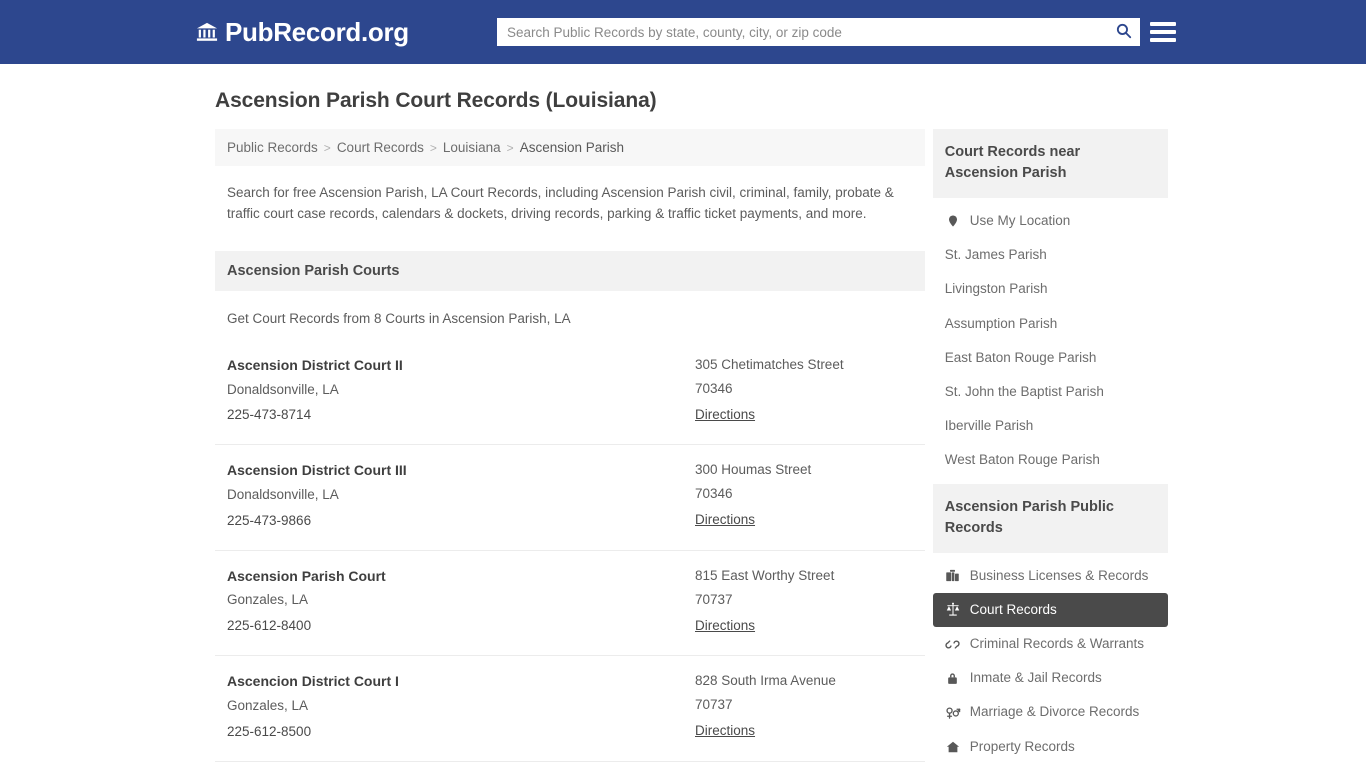 The width and height of the screenshot is (1366, 768). Describe the element at coordinates (996, 289) in the screenshot. I see `sidebar-item-label: Livingston Parish` at that location.